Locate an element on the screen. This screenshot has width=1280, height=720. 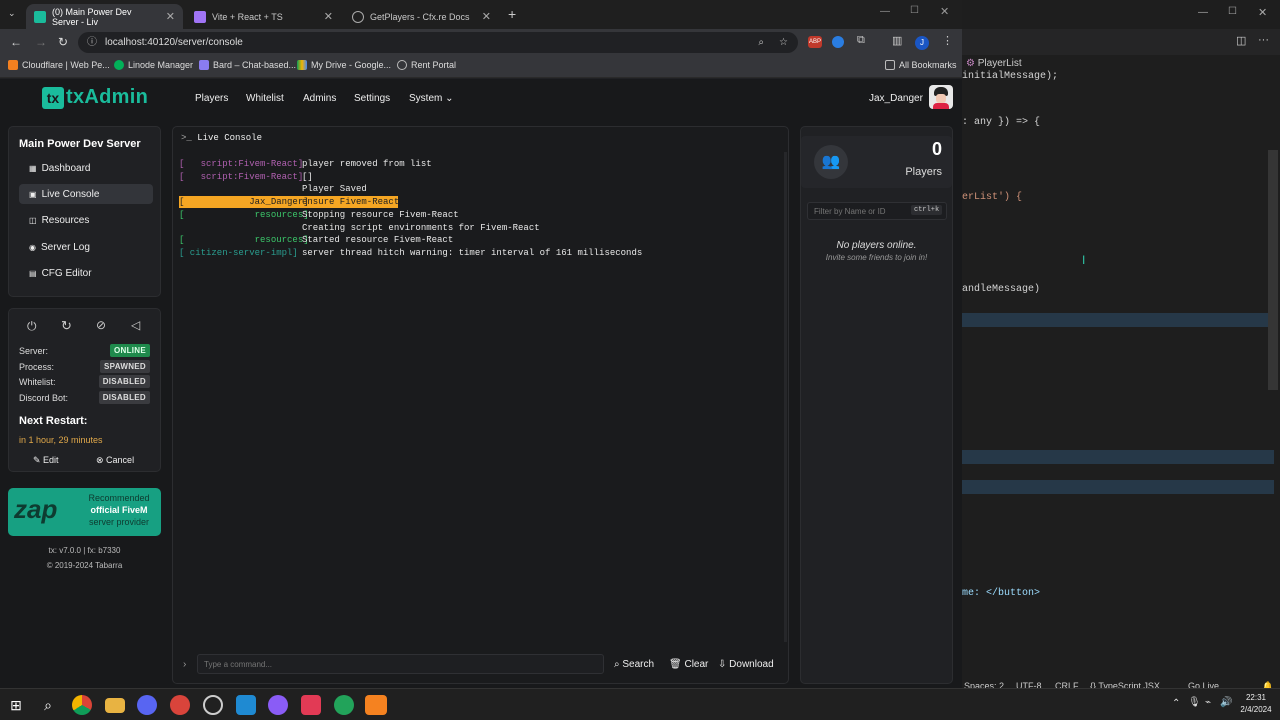
vscode-icon is located at coordinates (246, 705).